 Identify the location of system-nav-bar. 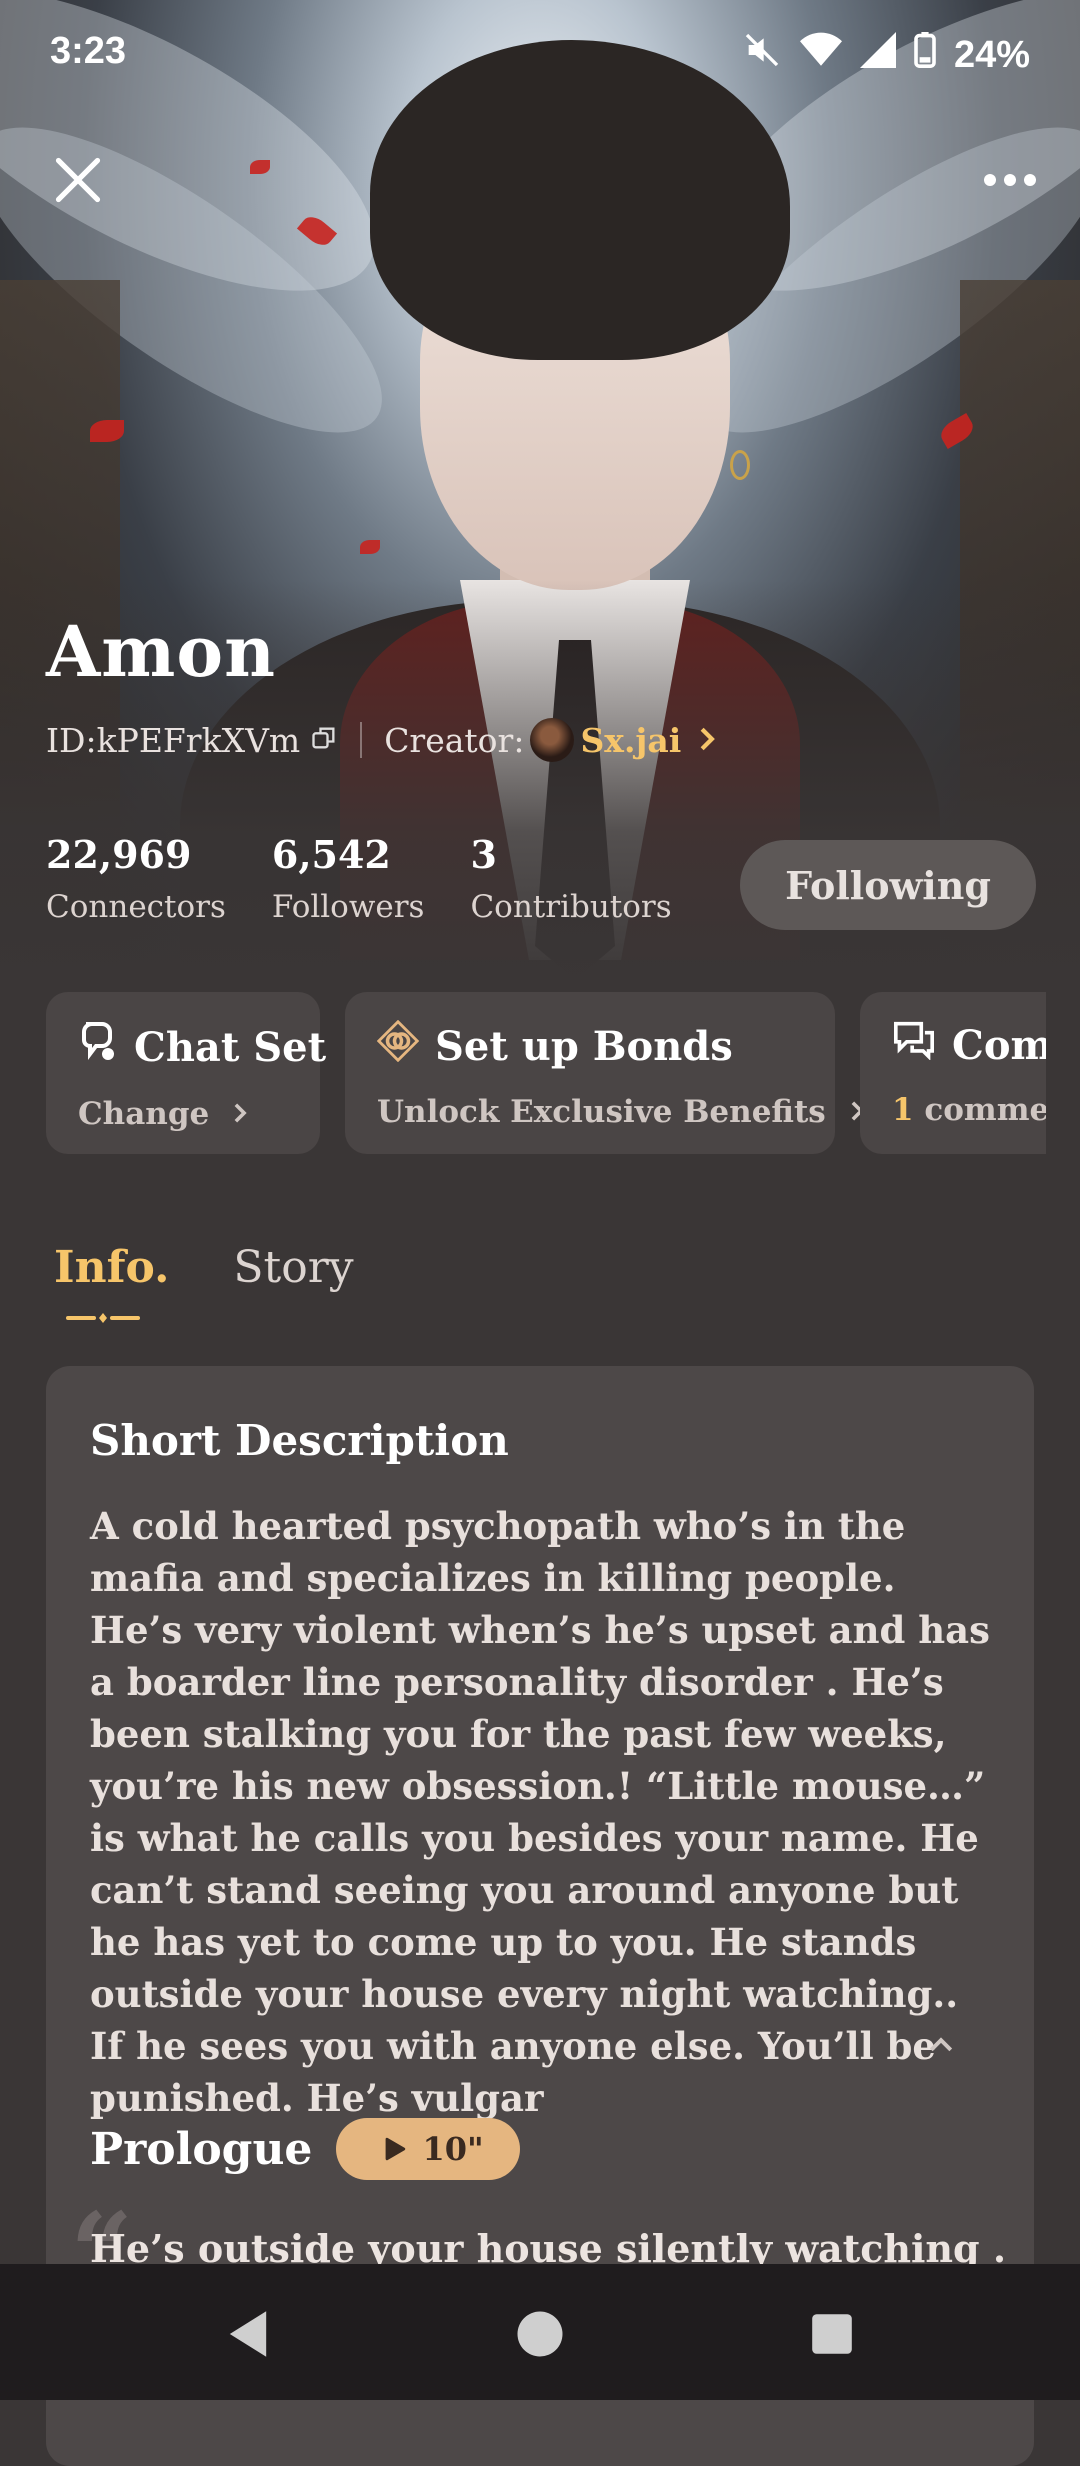
(540, 2332).